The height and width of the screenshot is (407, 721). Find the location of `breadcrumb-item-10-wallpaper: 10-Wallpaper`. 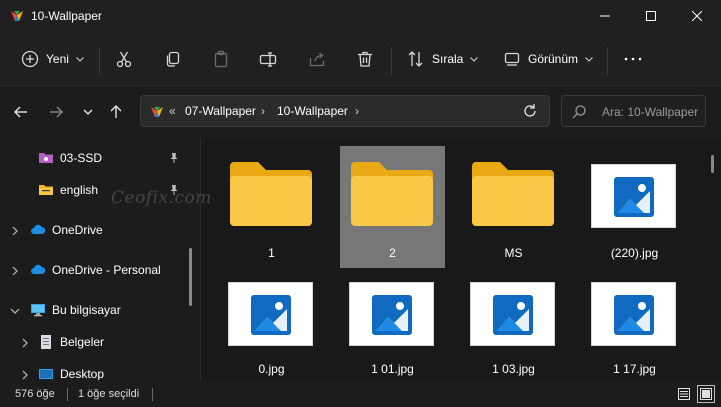

breadcrumb-item-10-wallpaper: 10-Wallpaper is located at coordinates (312, 111).